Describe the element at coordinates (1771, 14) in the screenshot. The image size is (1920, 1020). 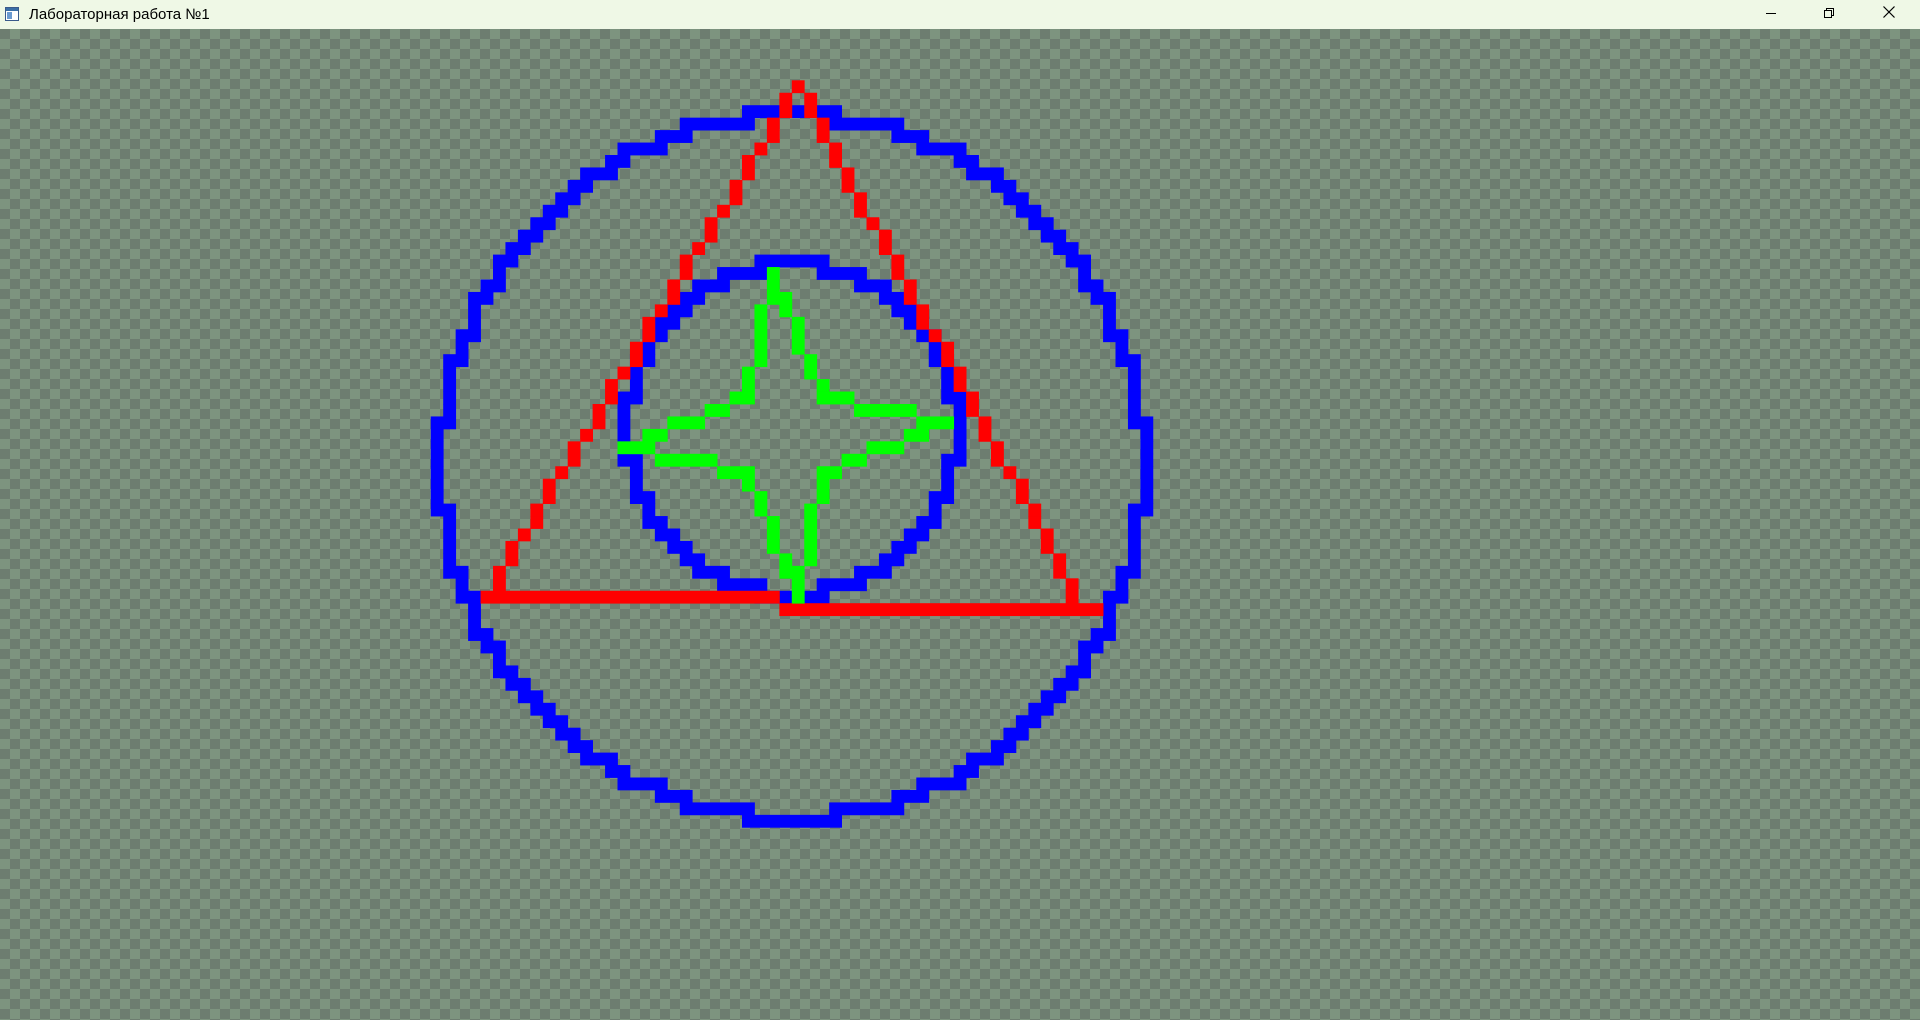
I see `minimize-button` at that location.